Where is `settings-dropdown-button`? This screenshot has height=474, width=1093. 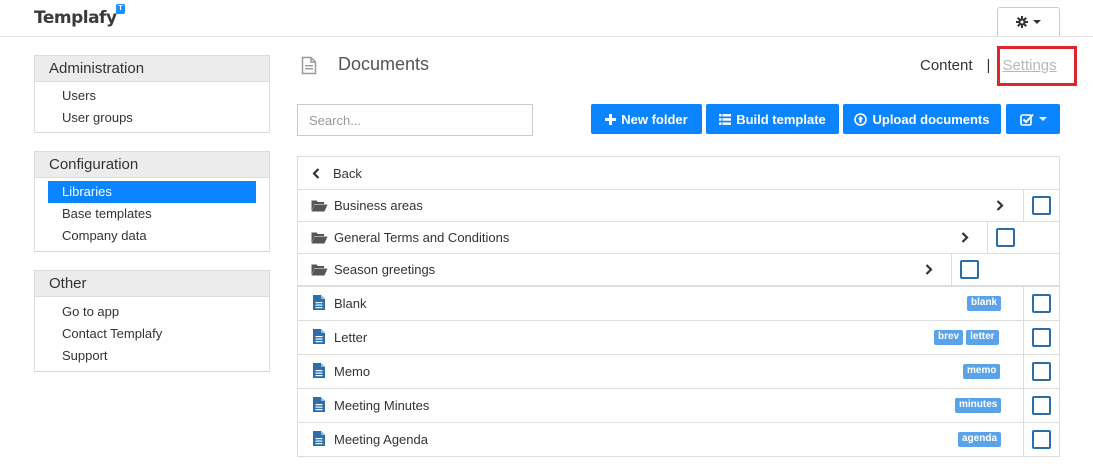 settings-dropdown-button is located at coordinates (1028, 21).